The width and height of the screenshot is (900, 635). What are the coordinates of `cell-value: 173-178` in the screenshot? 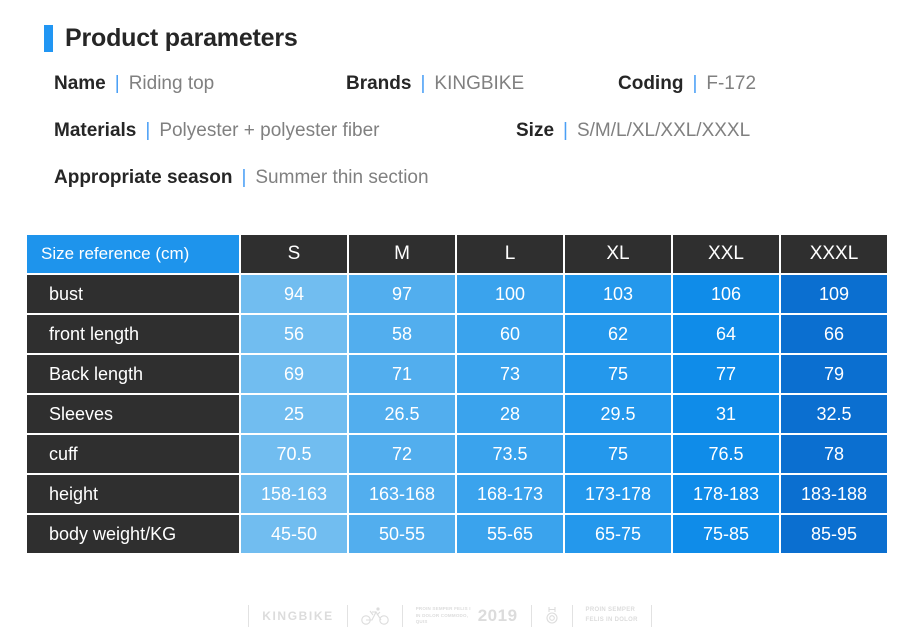 It's located at (618, 494).